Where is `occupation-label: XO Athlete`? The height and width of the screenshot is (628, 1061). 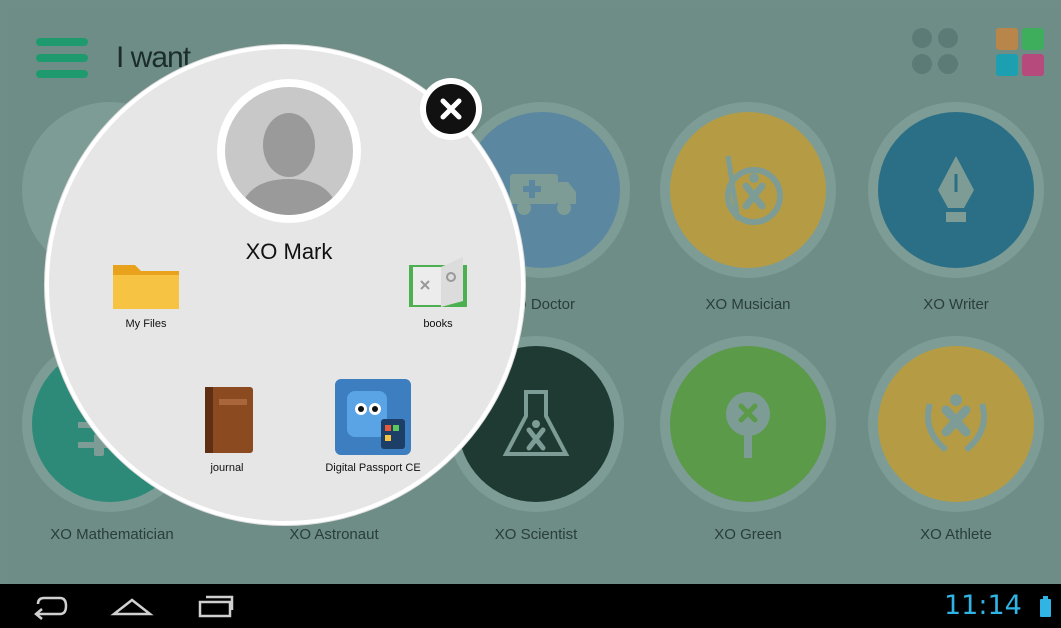 occupation-label: XO Athlete is located at coordinates (956, 534).